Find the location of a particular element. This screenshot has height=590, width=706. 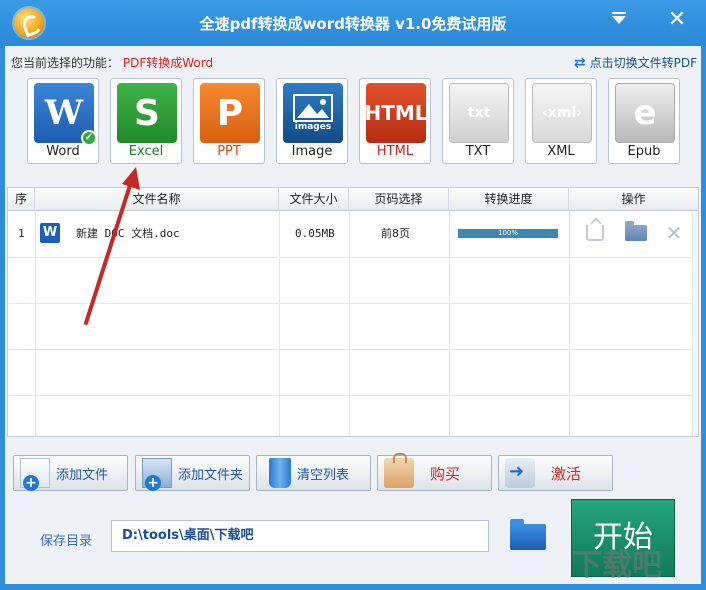

column-header-actions: 操作 is located at coordinates (633, 199).